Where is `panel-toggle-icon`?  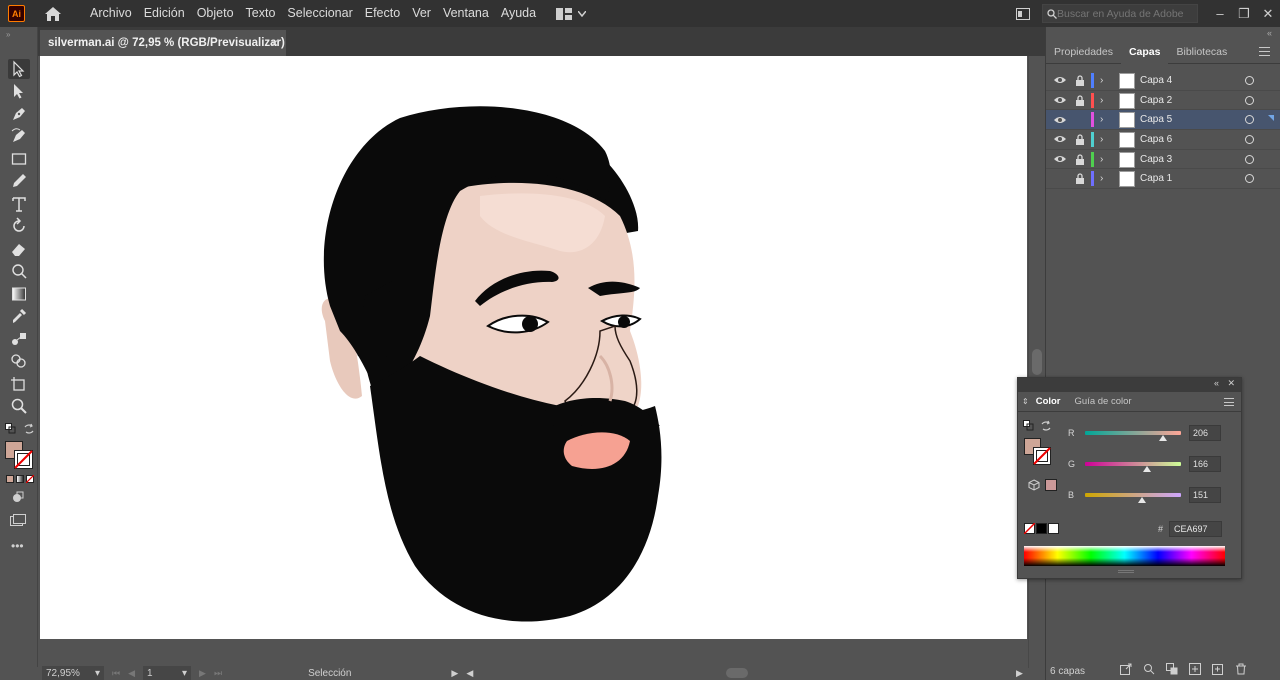 panel-toggle-icon is located at coordinates (1023, 13).